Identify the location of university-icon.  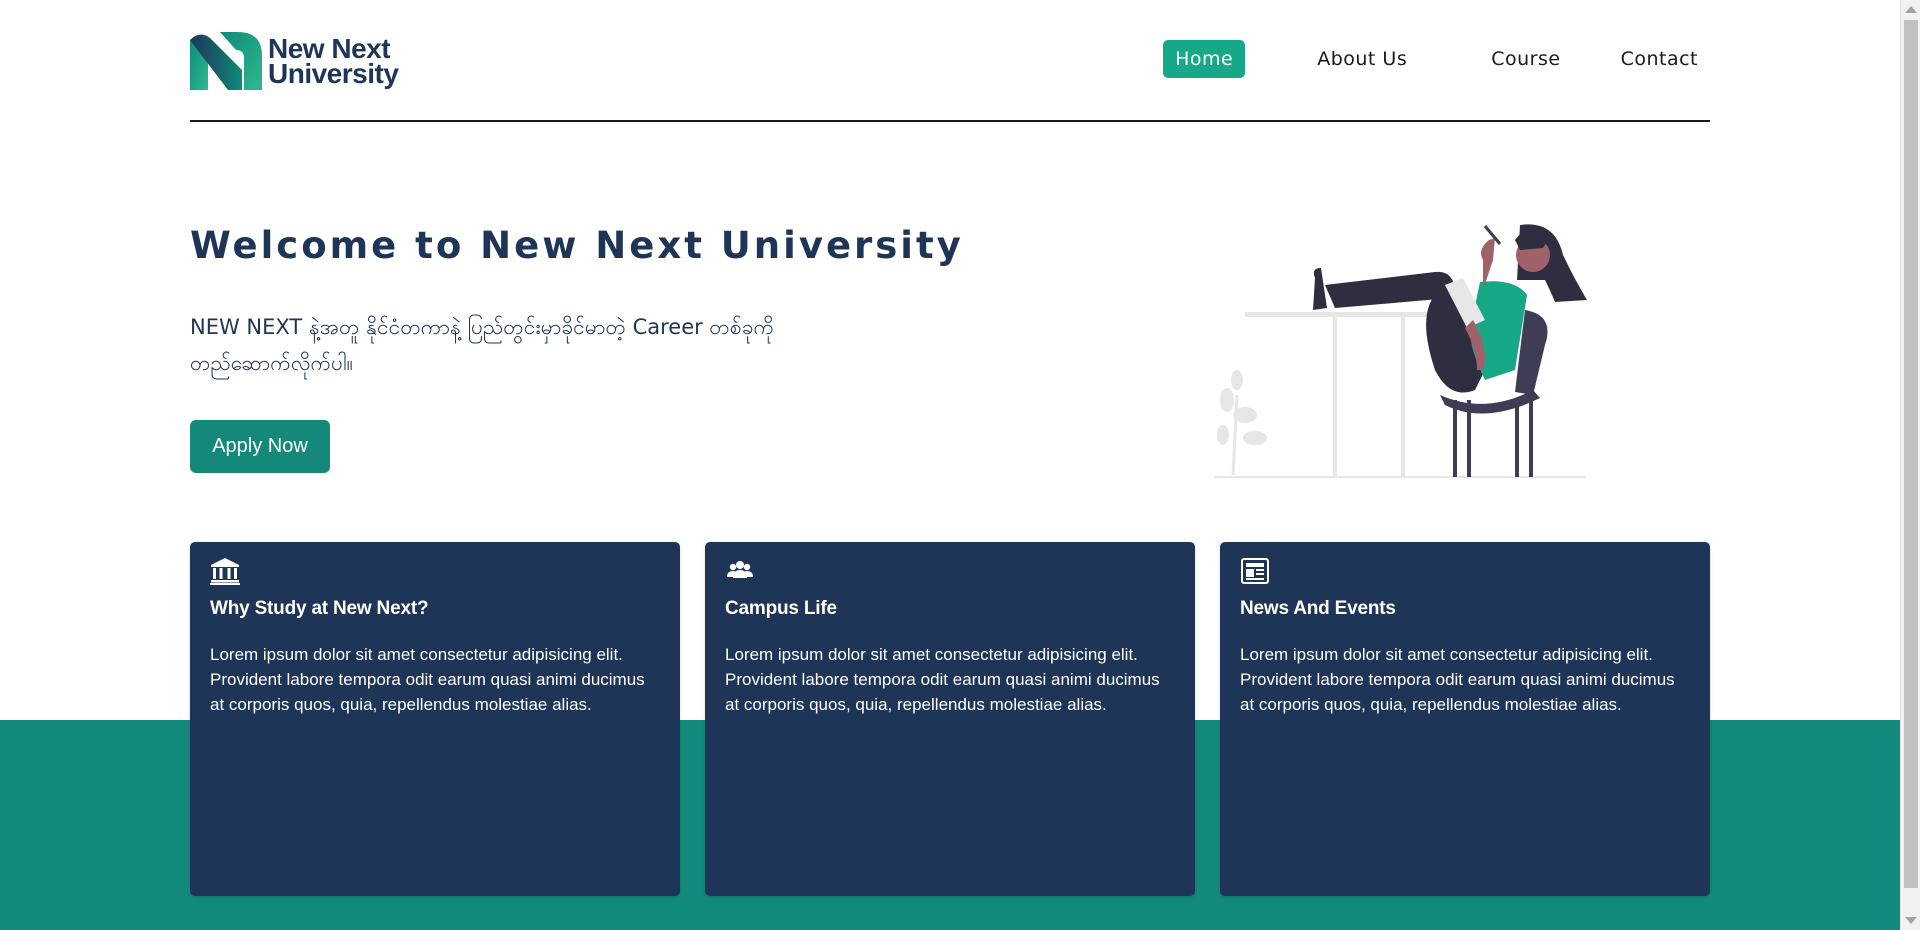
(225, 571).